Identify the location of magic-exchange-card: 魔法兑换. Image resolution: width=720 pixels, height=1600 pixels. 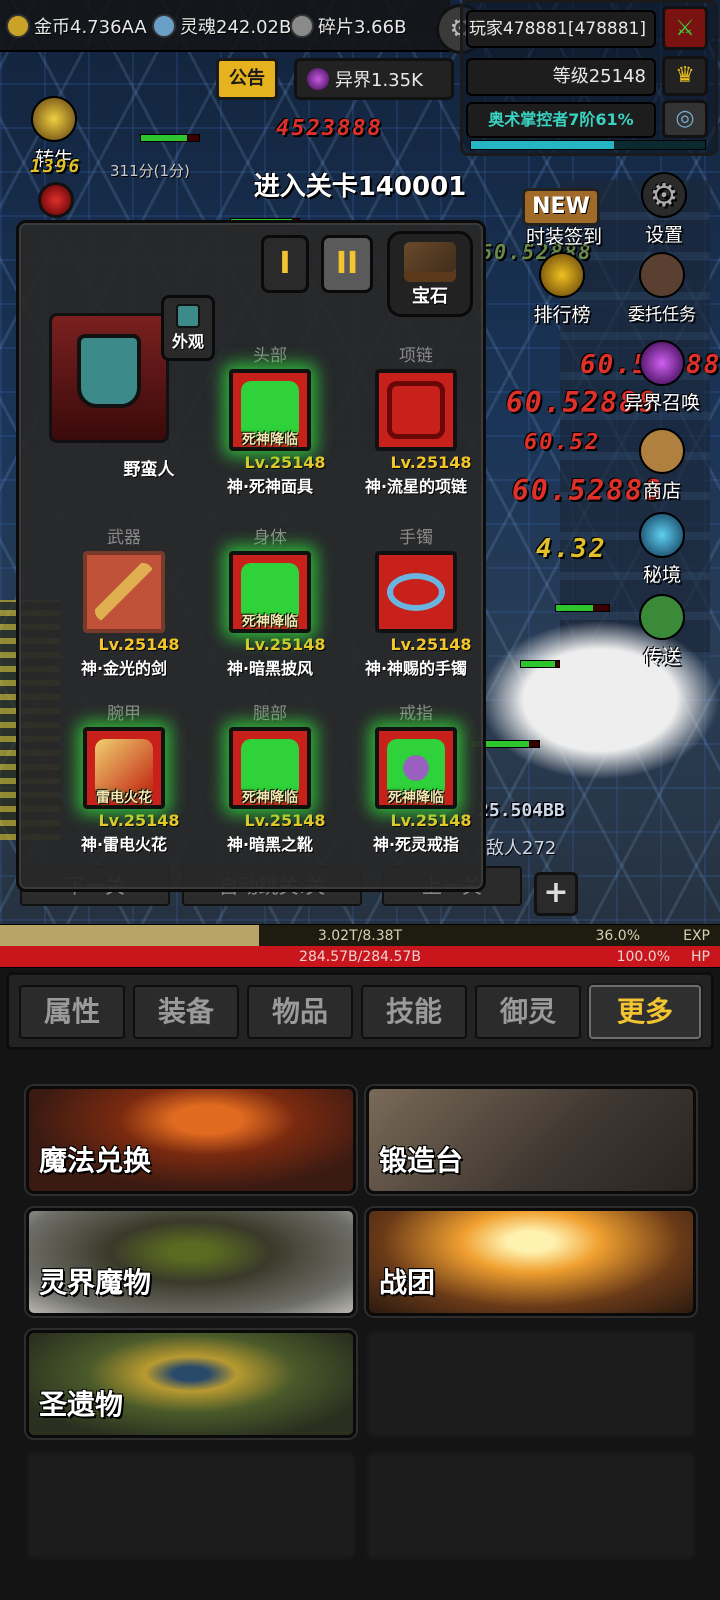
(191, 1140).